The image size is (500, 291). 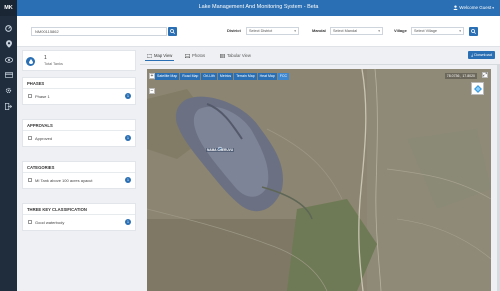 I want to click on download-icon: ⤓, so click(x=472, y=54).